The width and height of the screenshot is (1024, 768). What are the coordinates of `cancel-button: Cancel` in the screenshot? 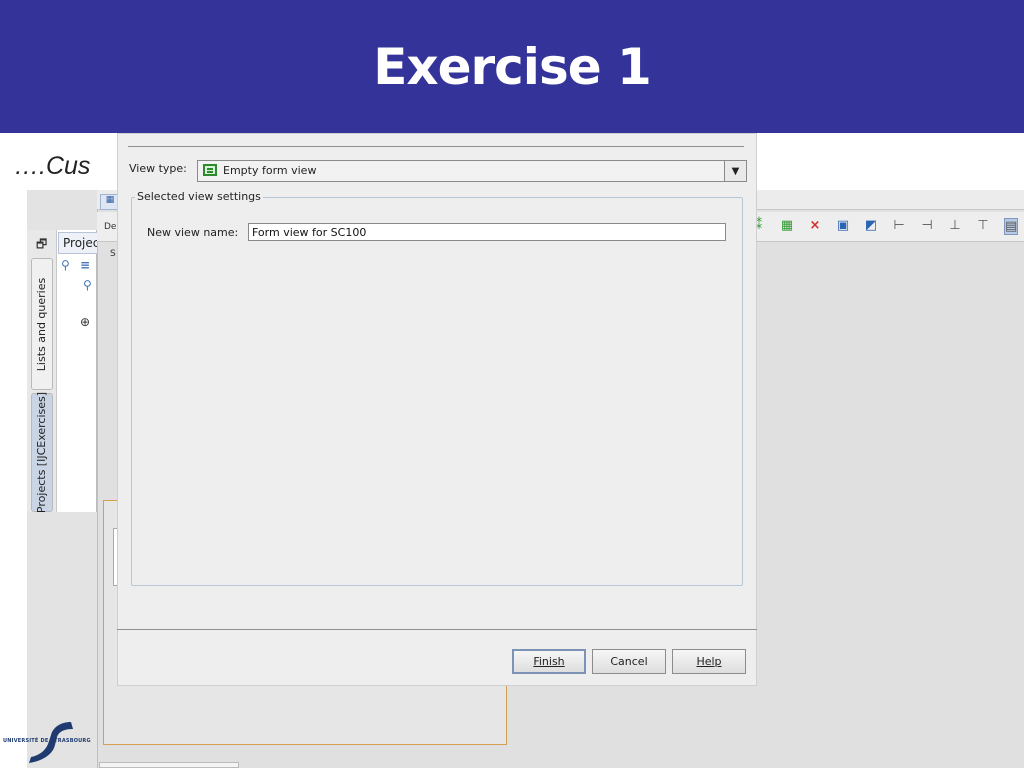 It's located at (629, 661).